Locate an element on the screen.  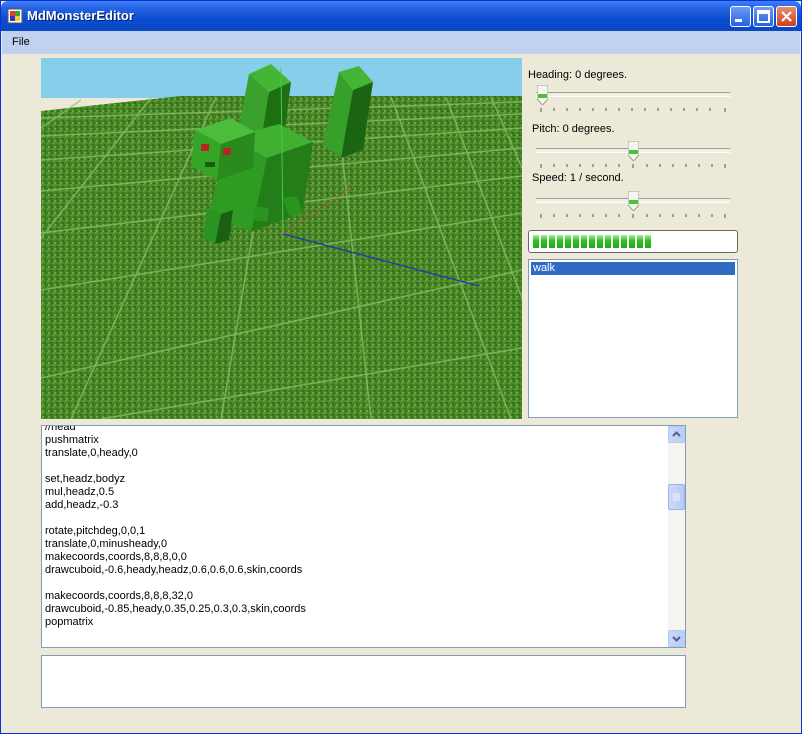
speed-label: Speed: 1 / second. is located at coordinates (578, 178).